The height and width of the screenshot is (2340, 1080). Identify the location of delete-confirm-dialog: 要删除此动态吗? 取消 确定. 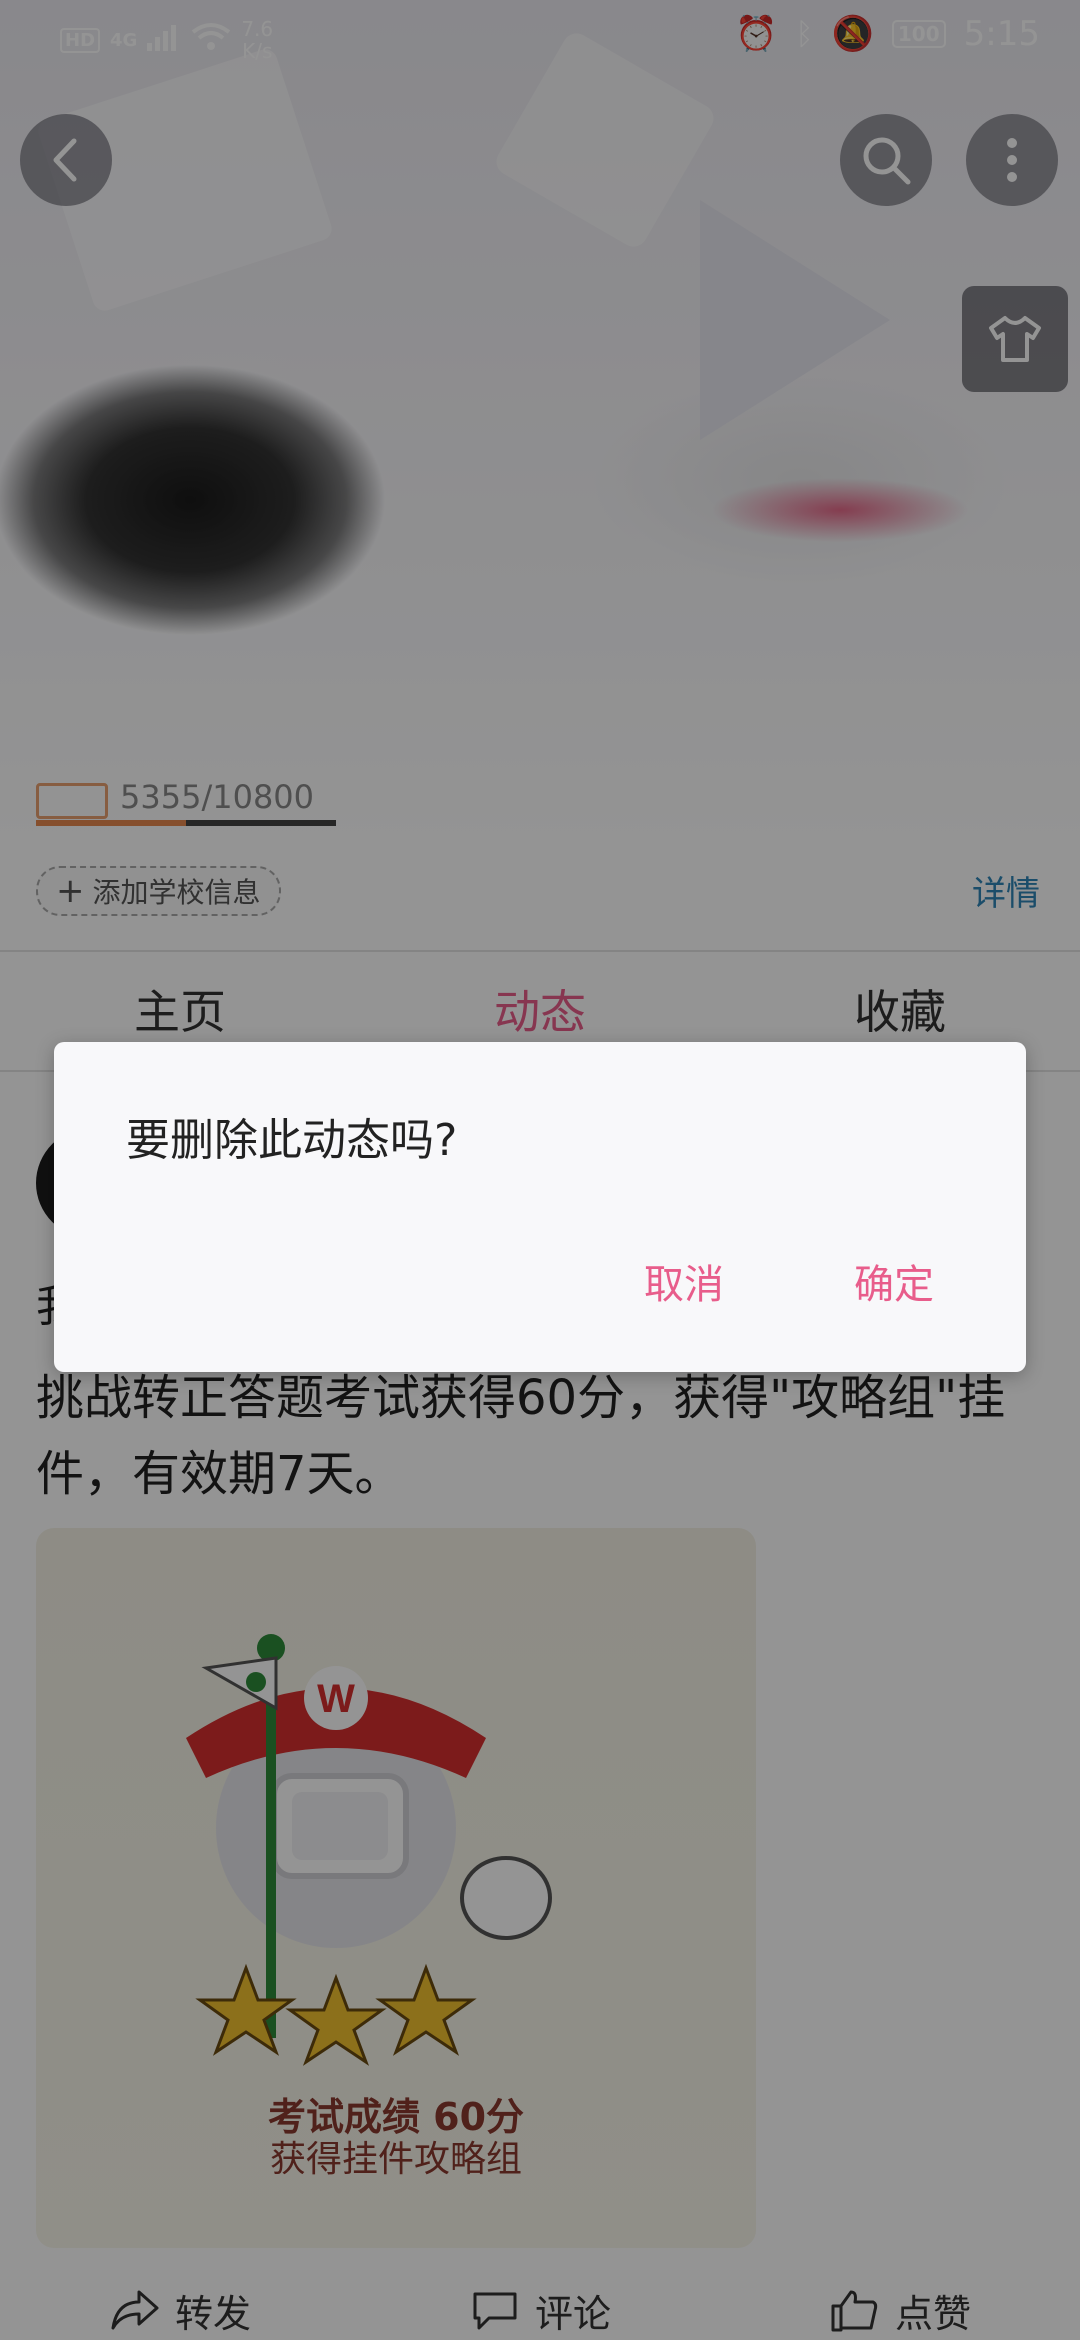
(540, 1207).